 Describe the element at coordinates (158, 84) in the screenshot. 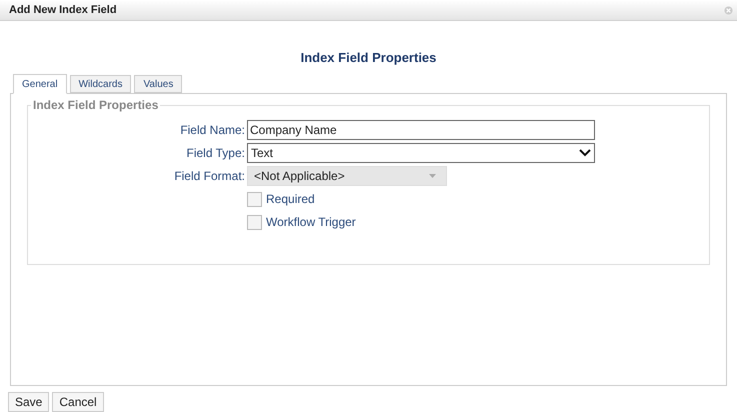

I see `tab: Values` at that location.